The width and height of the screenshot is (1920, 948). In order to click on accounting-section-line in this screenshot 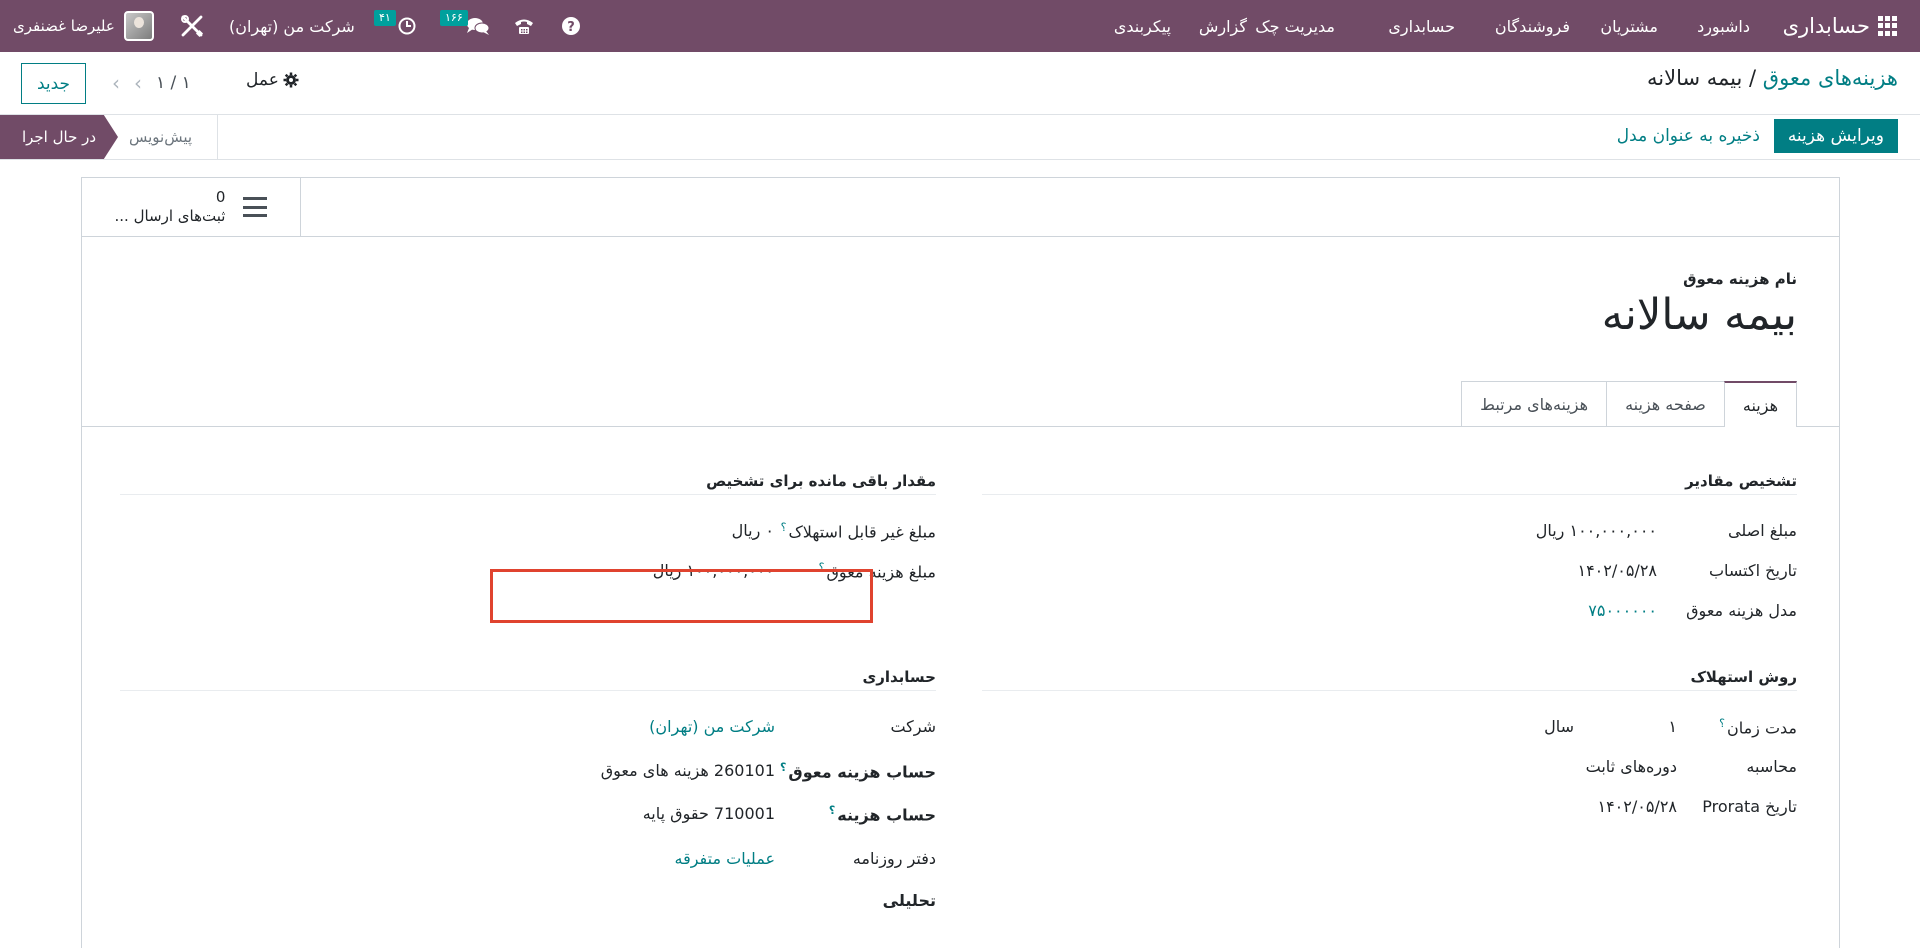, I will do `click(528, 690)`.